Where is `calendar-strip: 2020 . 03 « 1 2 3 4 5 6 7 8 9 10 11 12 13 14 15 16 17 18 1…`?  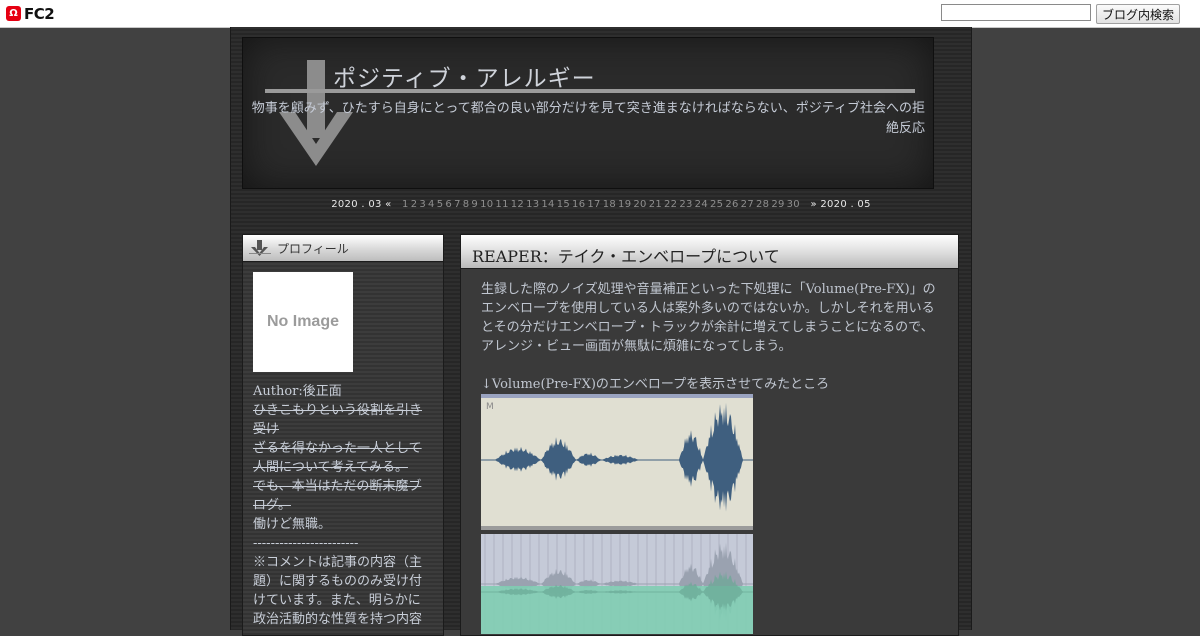 calendar-strip: 2020 . 03 « 1 2 3 4 5 6 7 8 9 10 11 12 13 14 15 16 17 18 1… is located at coordinates (601, 204).